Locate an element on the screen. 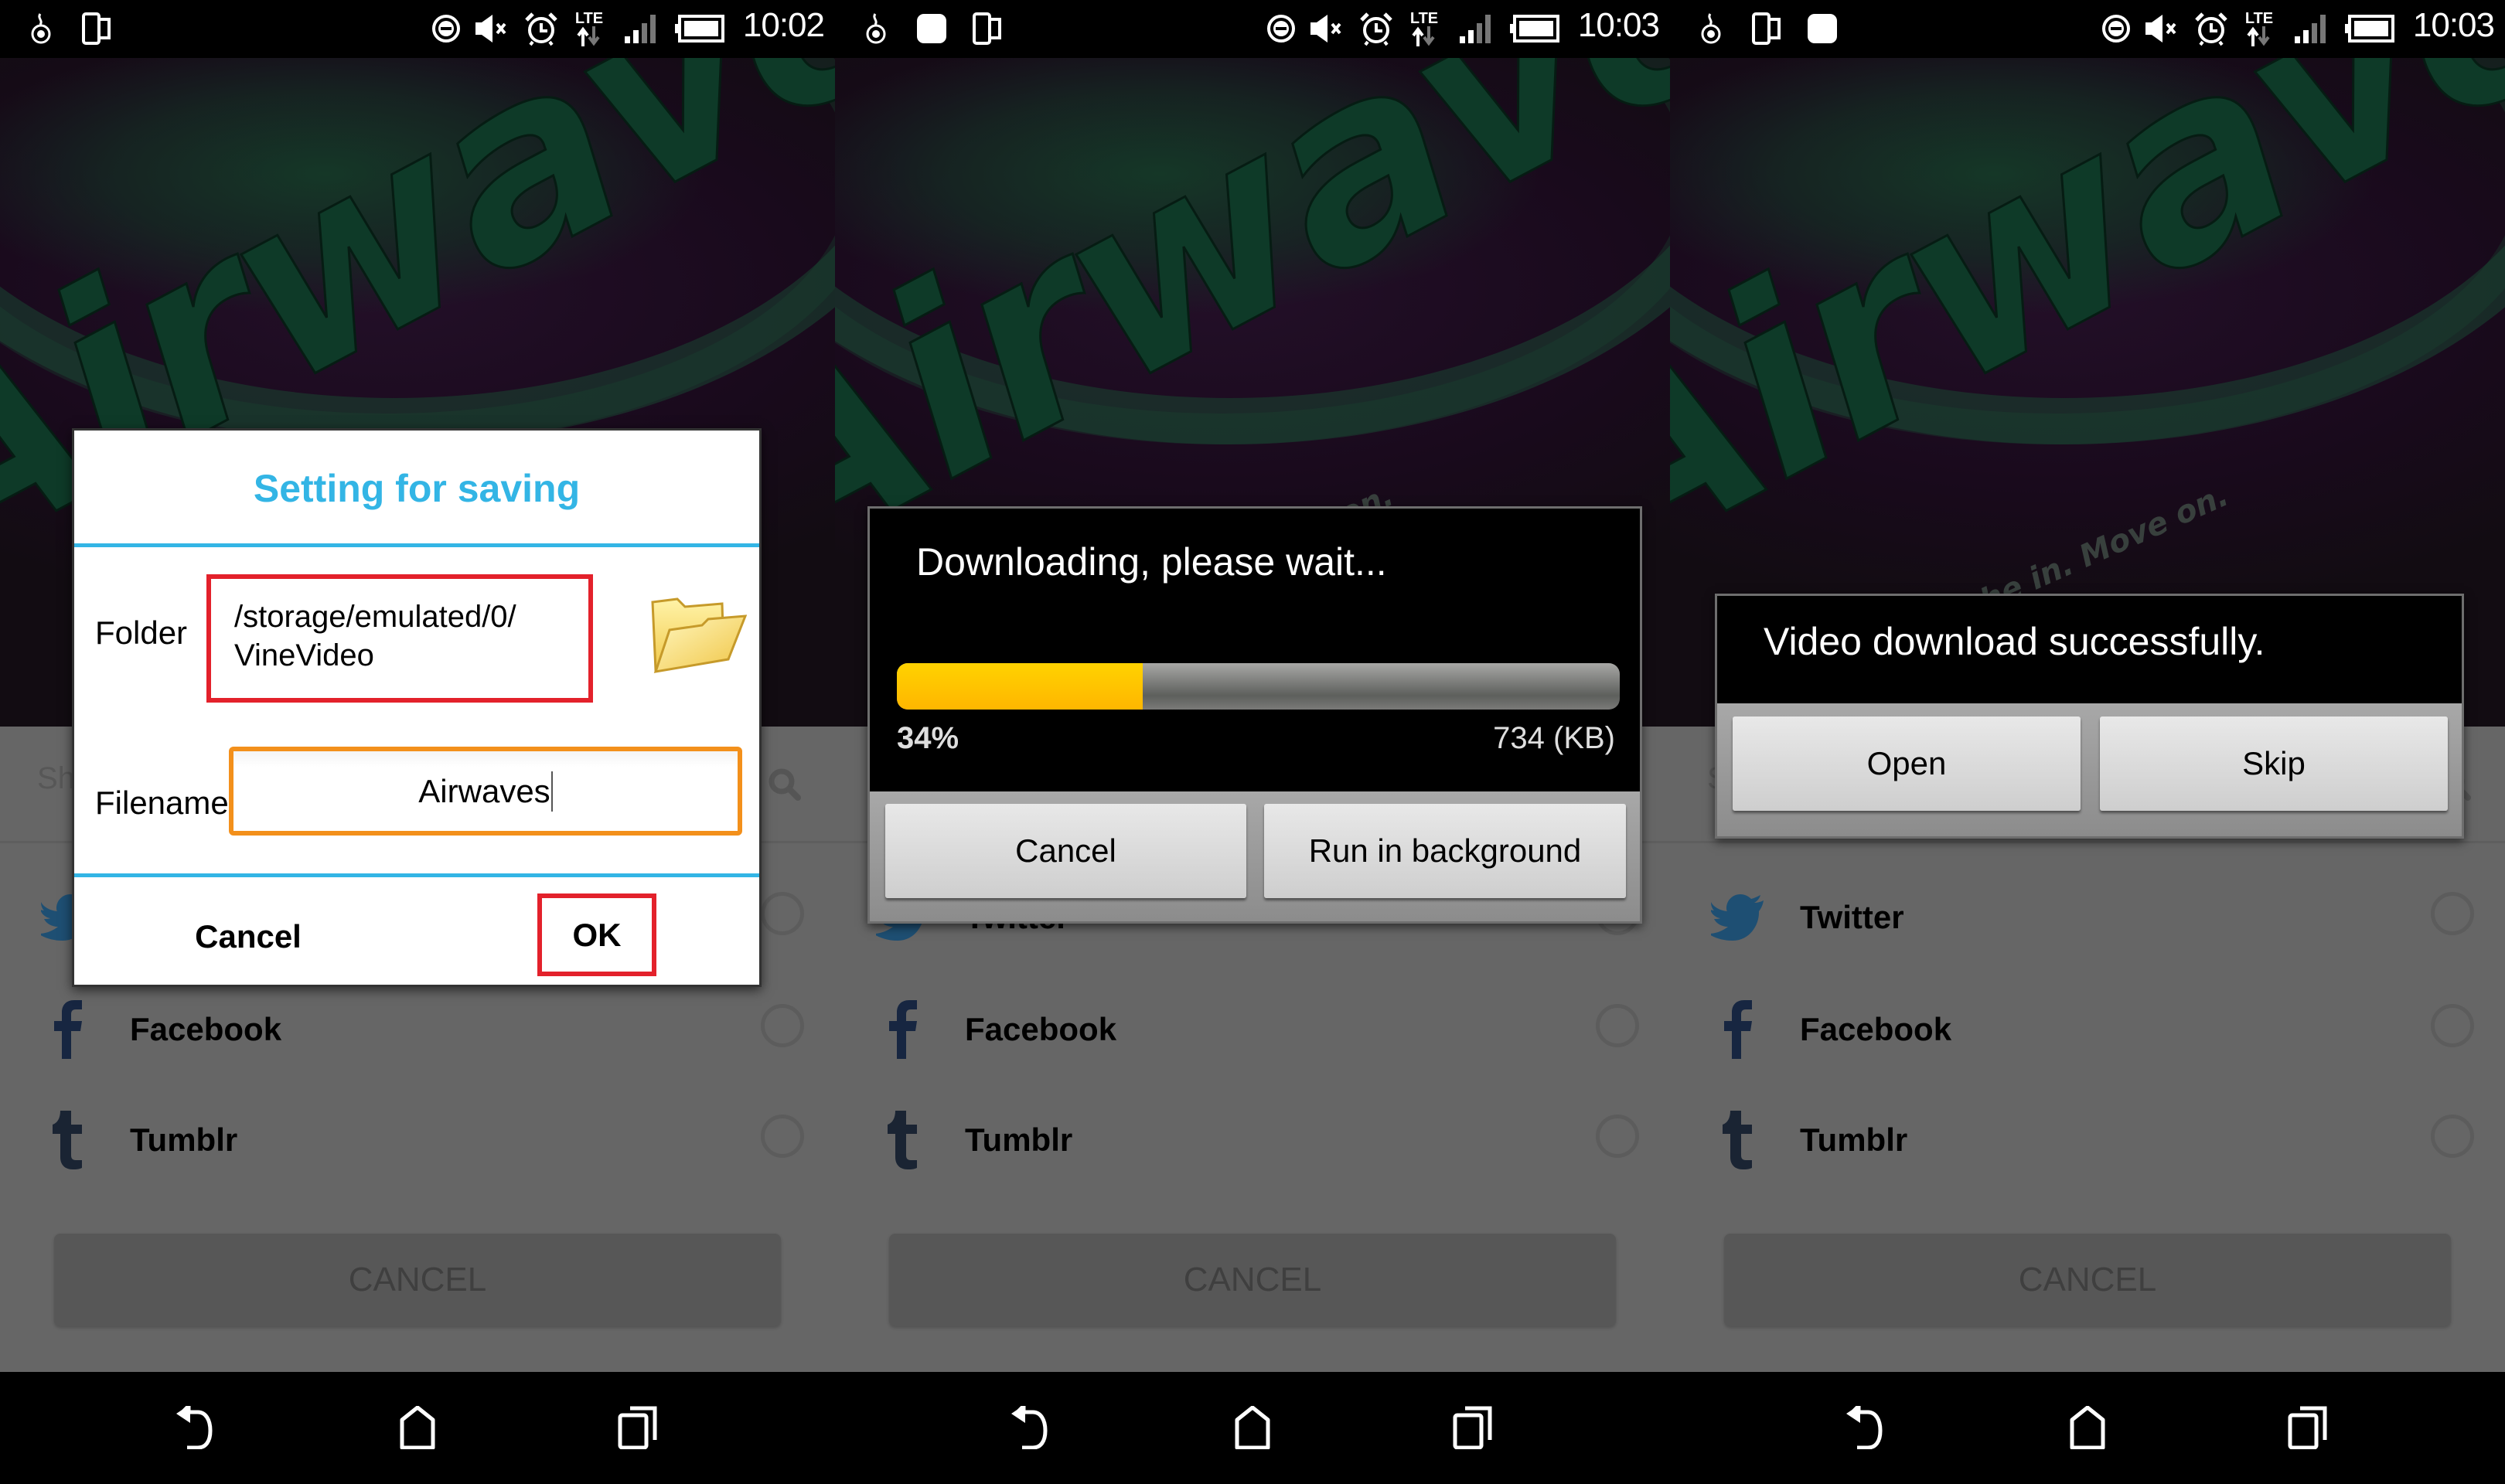 This screenshot has height=1484, width=2505. share-item-twitter: Twitter is located at coordinates (2087, 917).